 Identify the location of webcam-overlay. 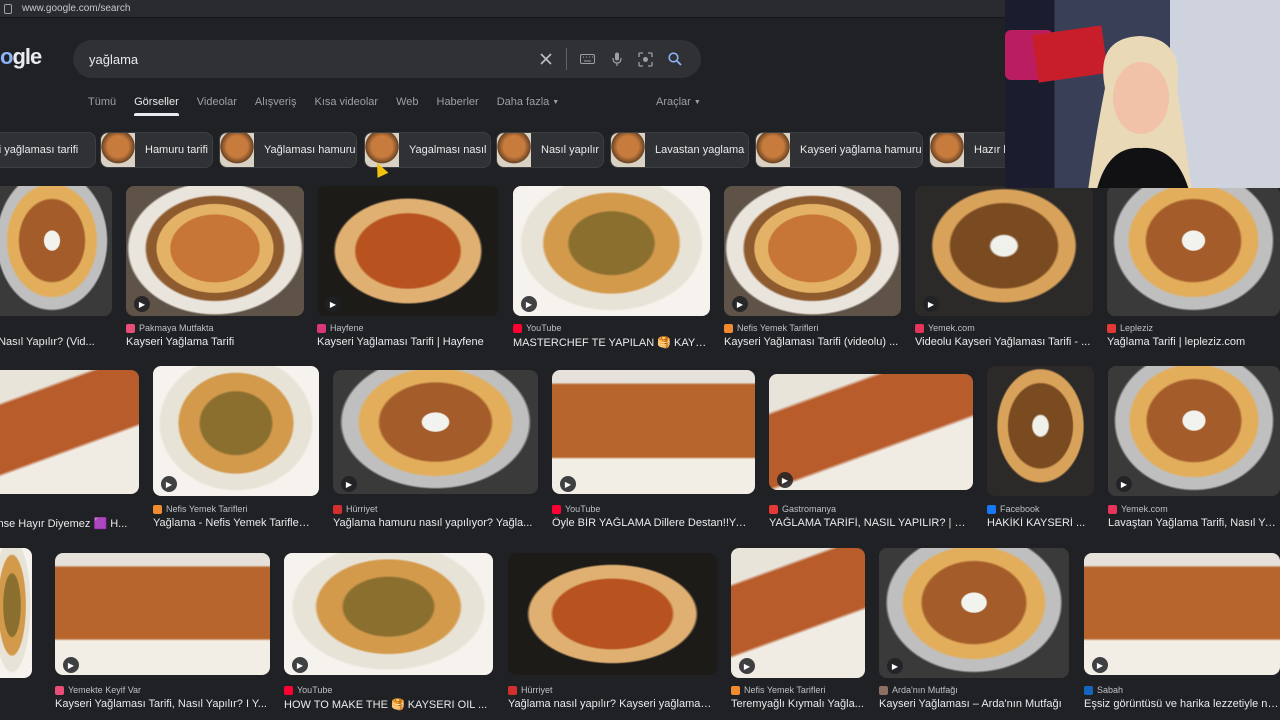
(1142, 94).